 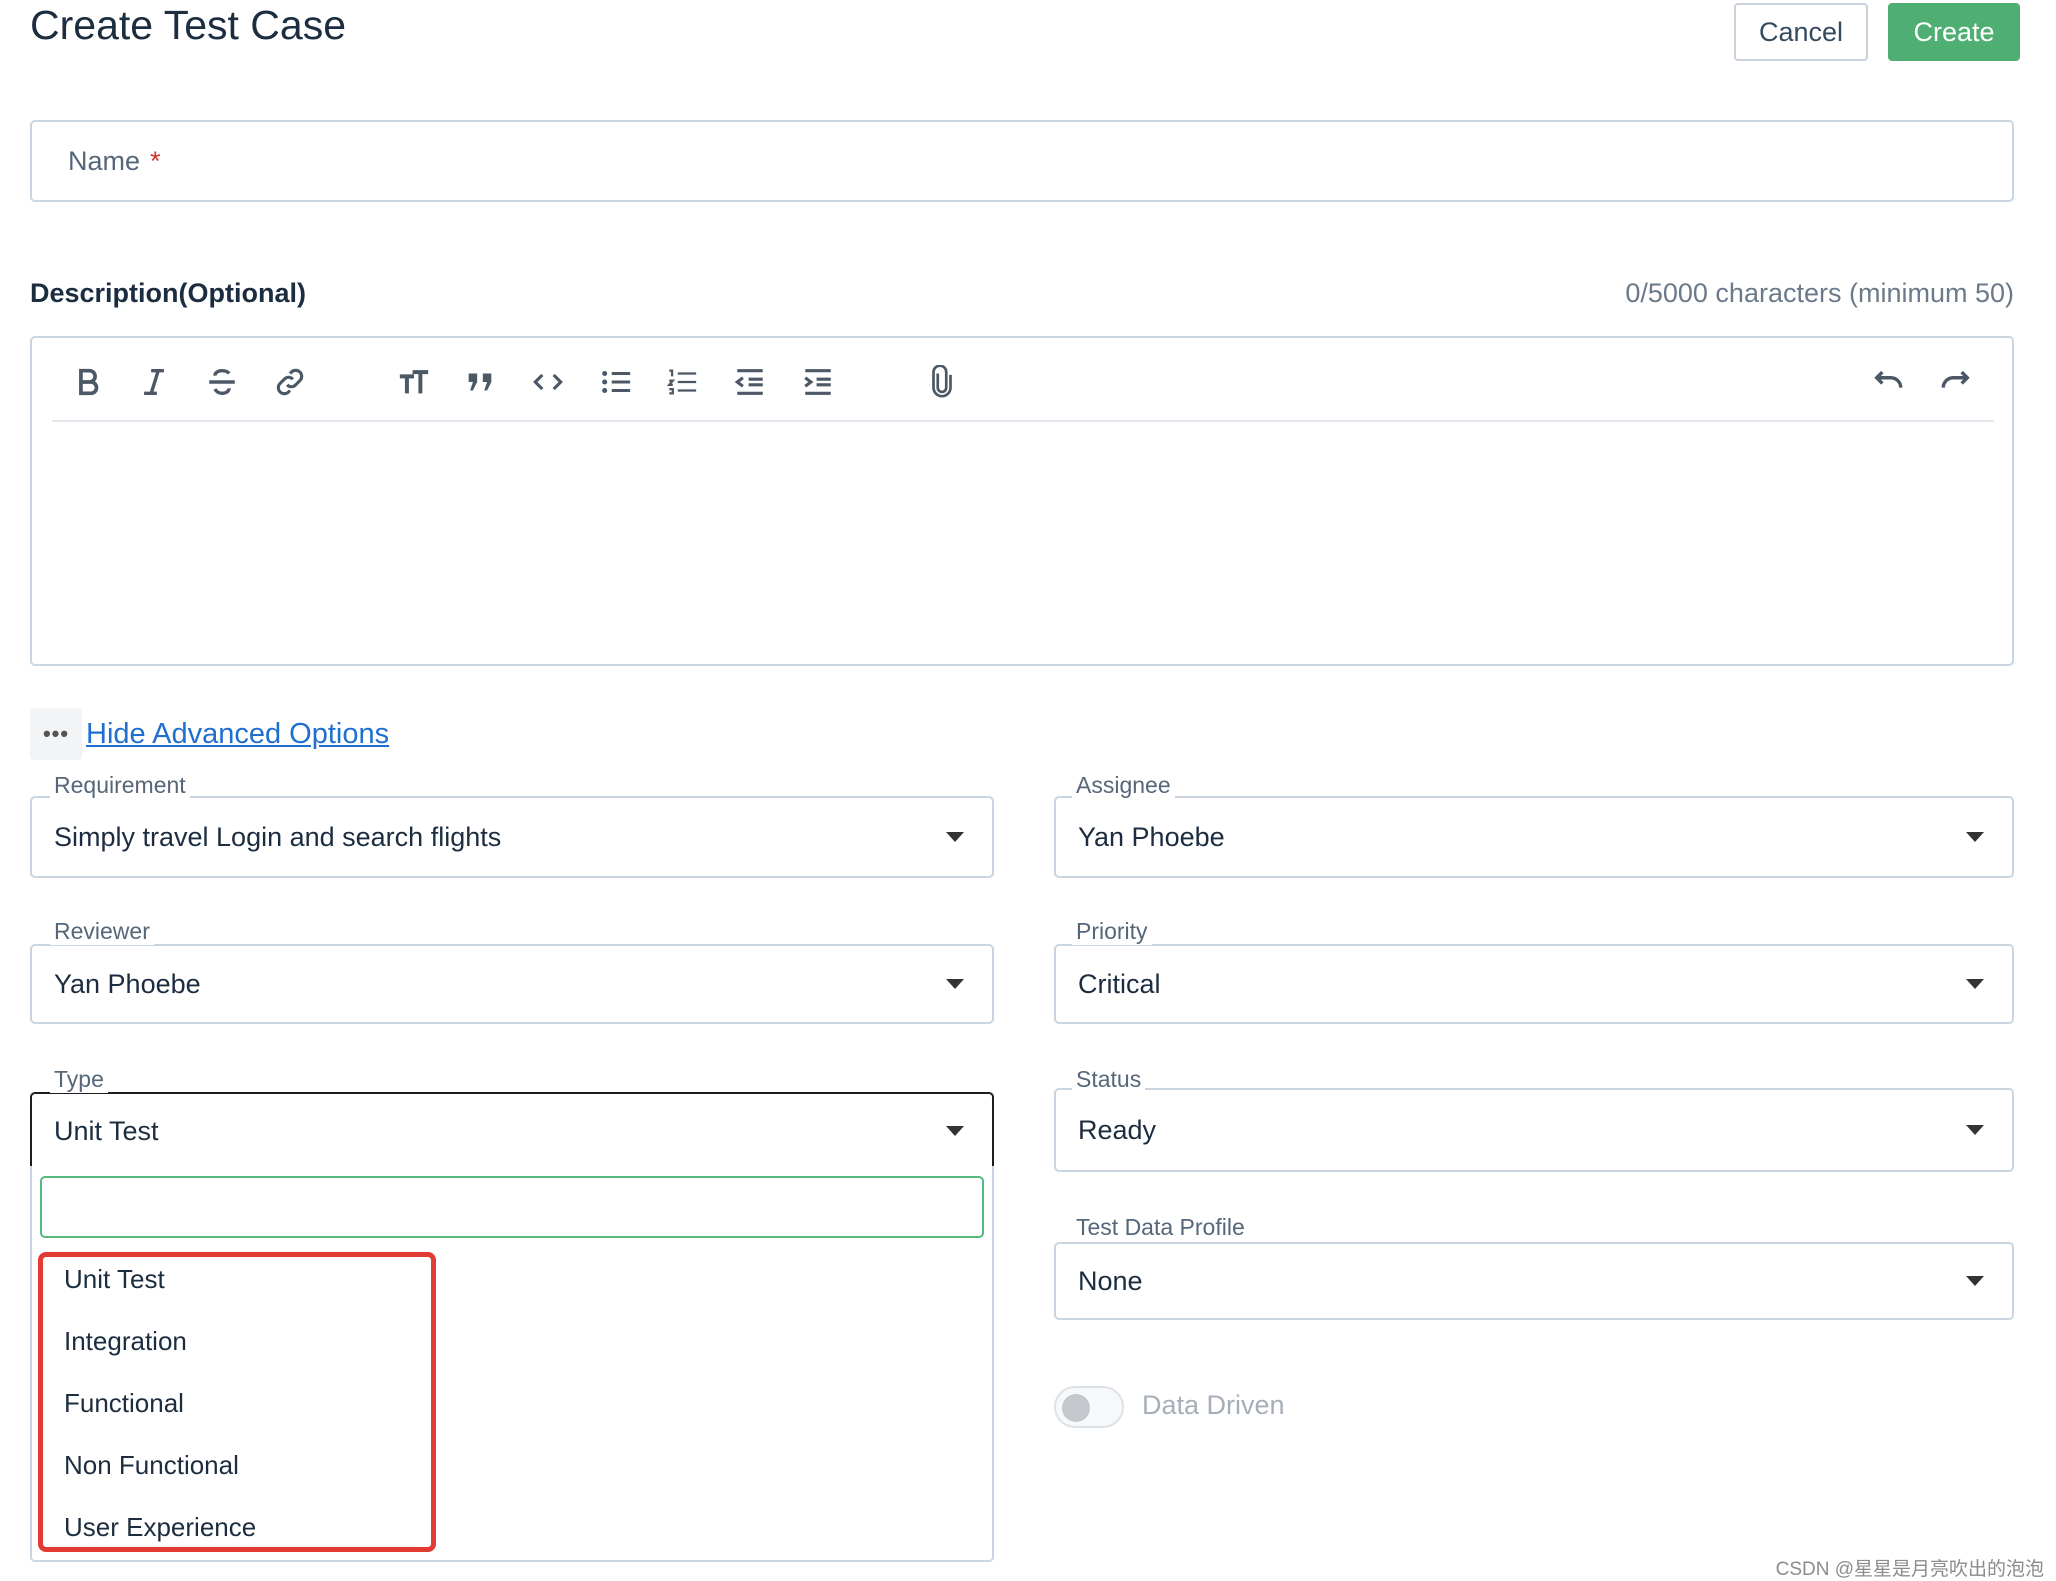 What do you see at coordinates (414, 382) in the screenshot?
I see `text-size-icon` at bounding box center [414, 382].